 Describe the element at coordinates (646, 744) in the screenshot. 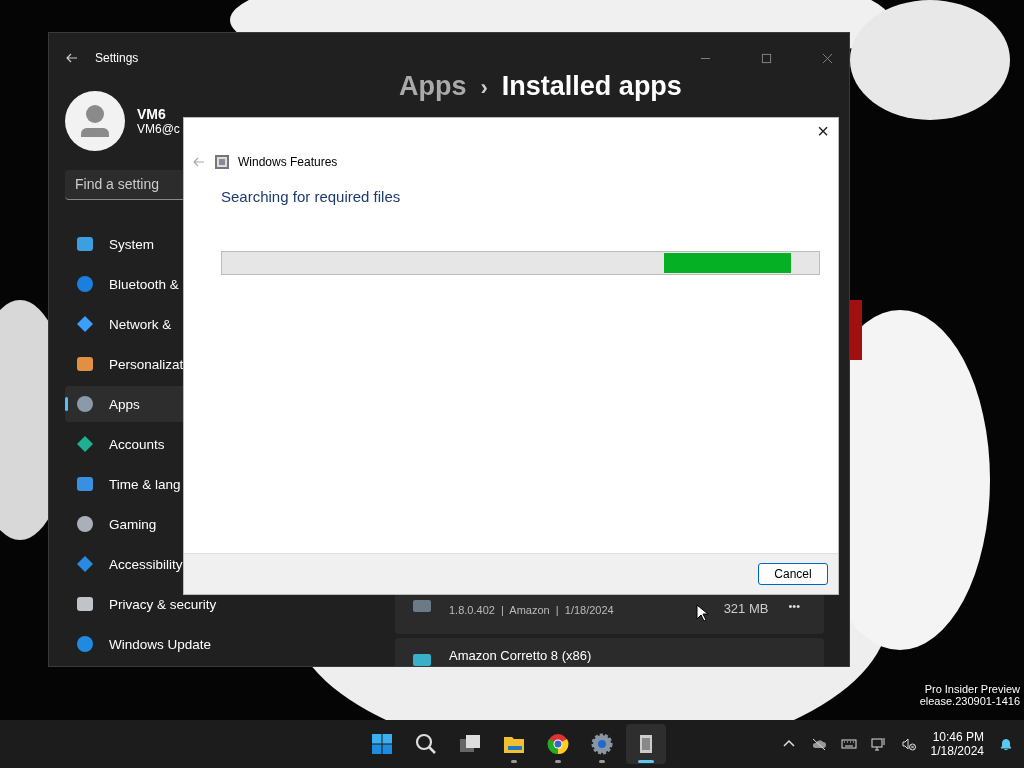

I see `taskbar-button` at that location.